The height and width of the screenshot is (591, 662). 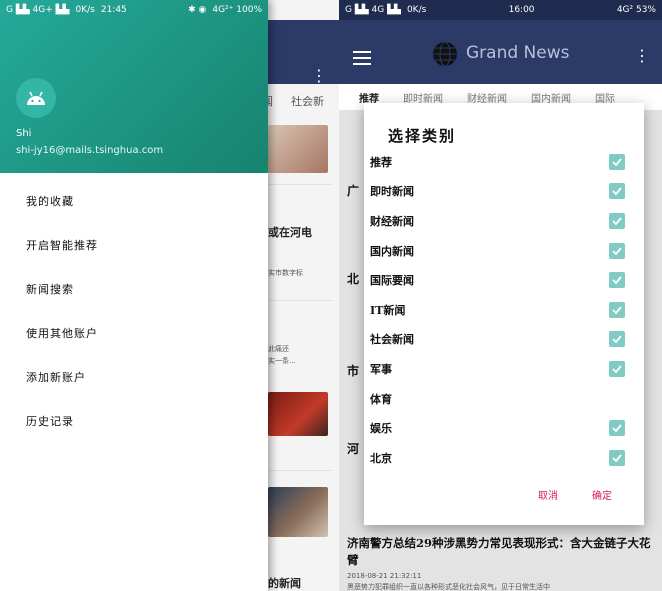 What do you see at coordinates (636, 10) in the screenshot?
I see `battery-indicator: 4G² 53%` at bounding box center [636, 10].